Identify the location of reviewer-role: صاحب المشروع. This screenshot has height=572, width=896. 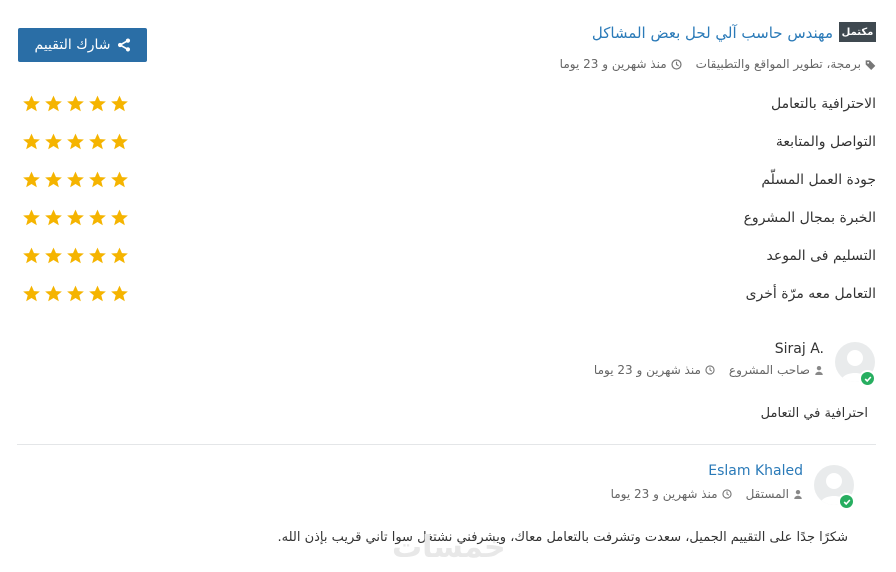
(769, 370).